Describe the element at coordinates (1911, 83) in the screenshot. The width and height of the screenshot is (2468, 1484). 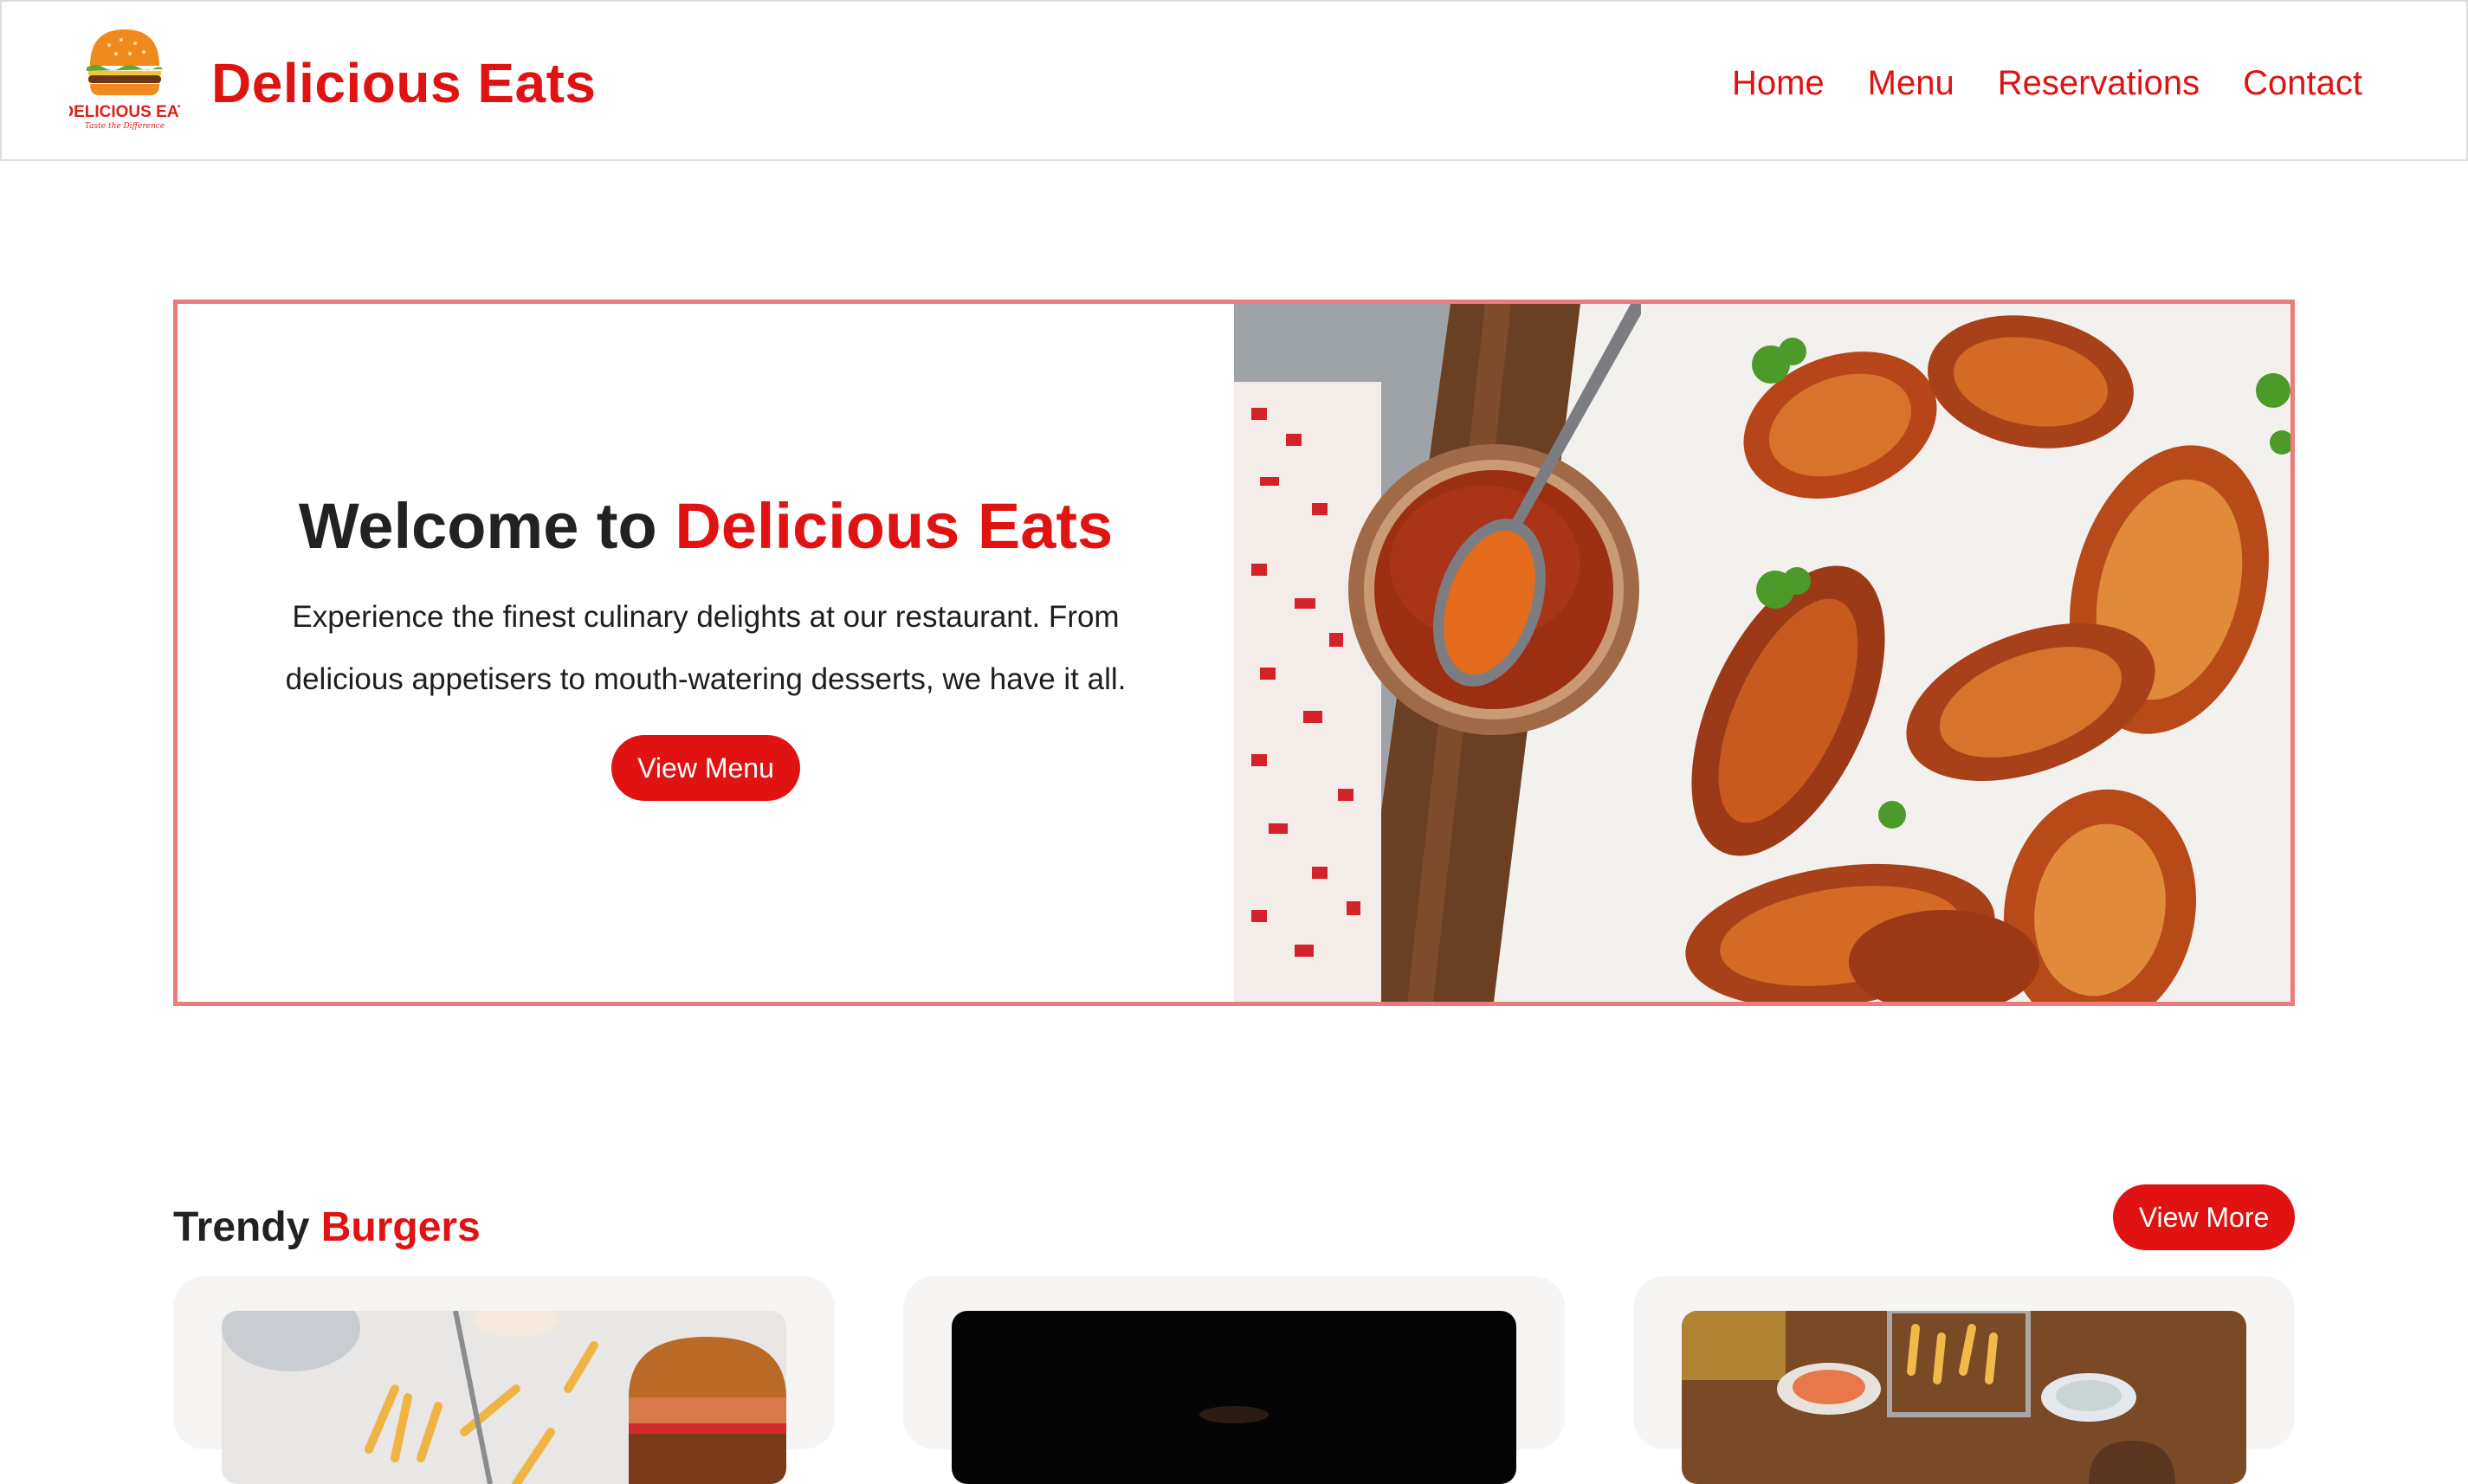
I see `nav-menu: Menu` at that location.